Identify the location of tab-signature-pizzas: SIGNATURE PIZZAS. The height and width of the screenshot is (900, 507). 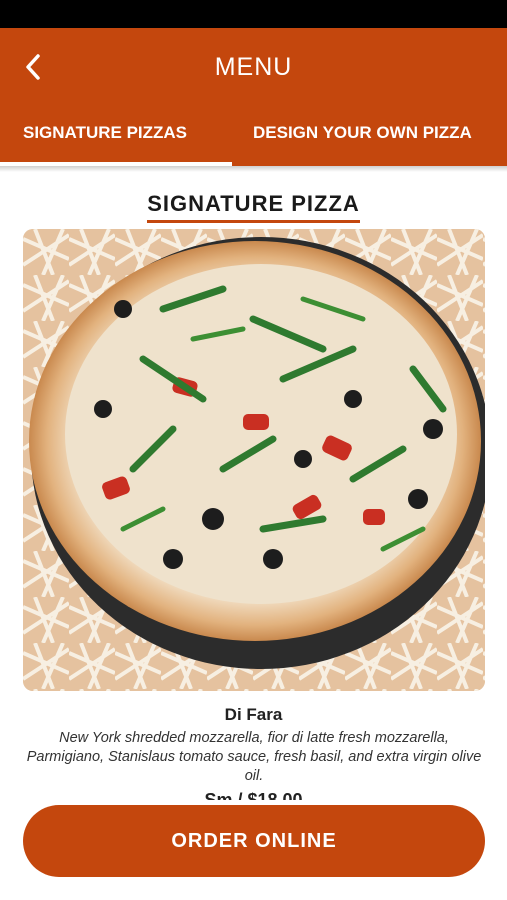
(105, 140).